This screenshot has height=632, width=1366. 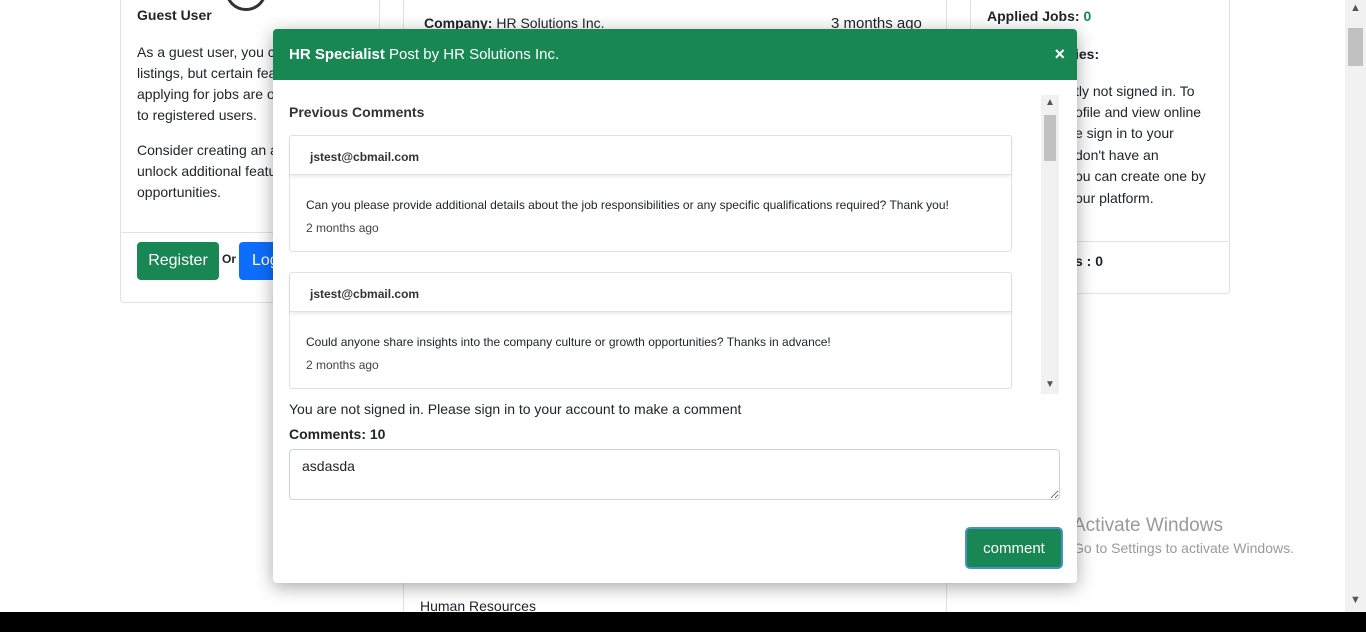 I want to click on comments-scroll-thumb, so click(x=1050, y=138).